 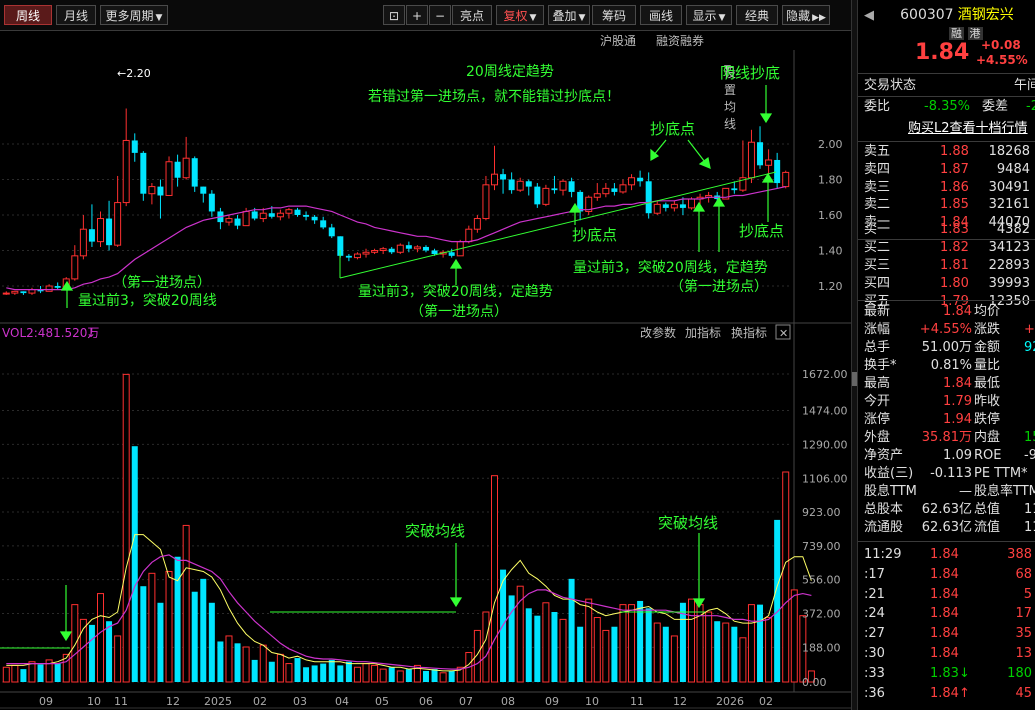 What do you see at coordinates (949, 456) in the screenshot?
I see `stat-row: 净资产 1.09 ROE -9` at bounding box center [949, 456].